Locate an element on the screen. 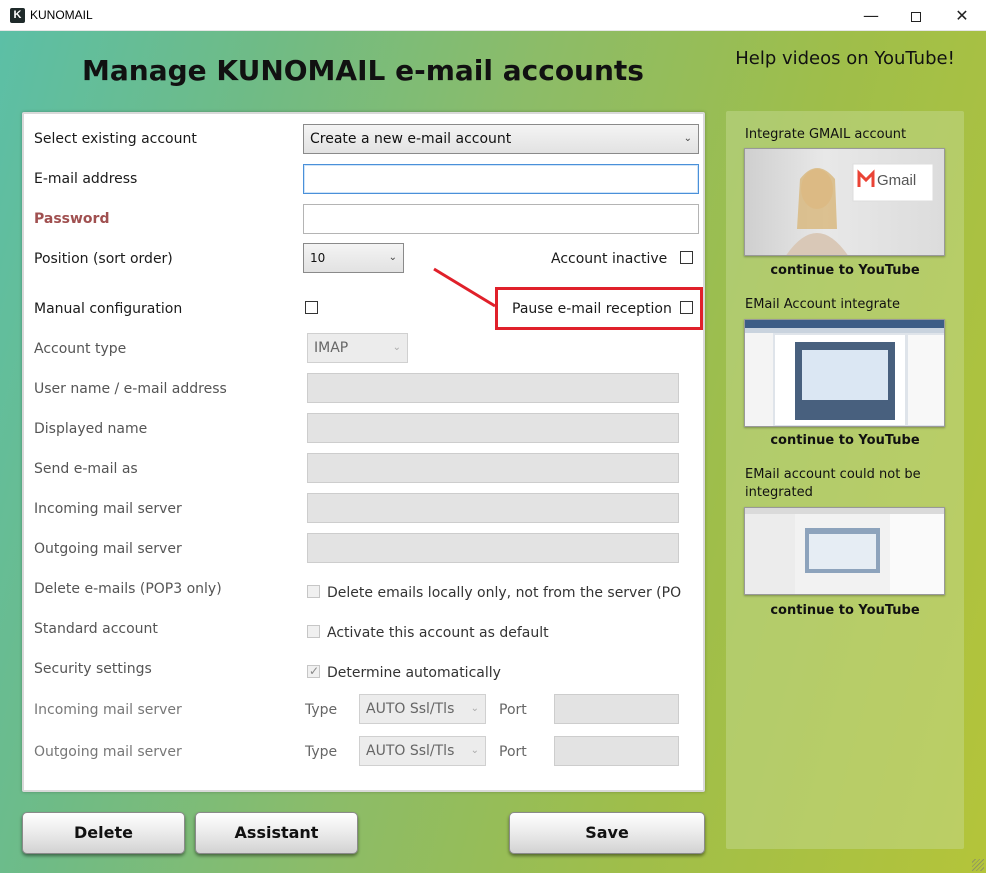 This screenshot has height=873, width=986. maximize-button is located at coordinates (916, 15).